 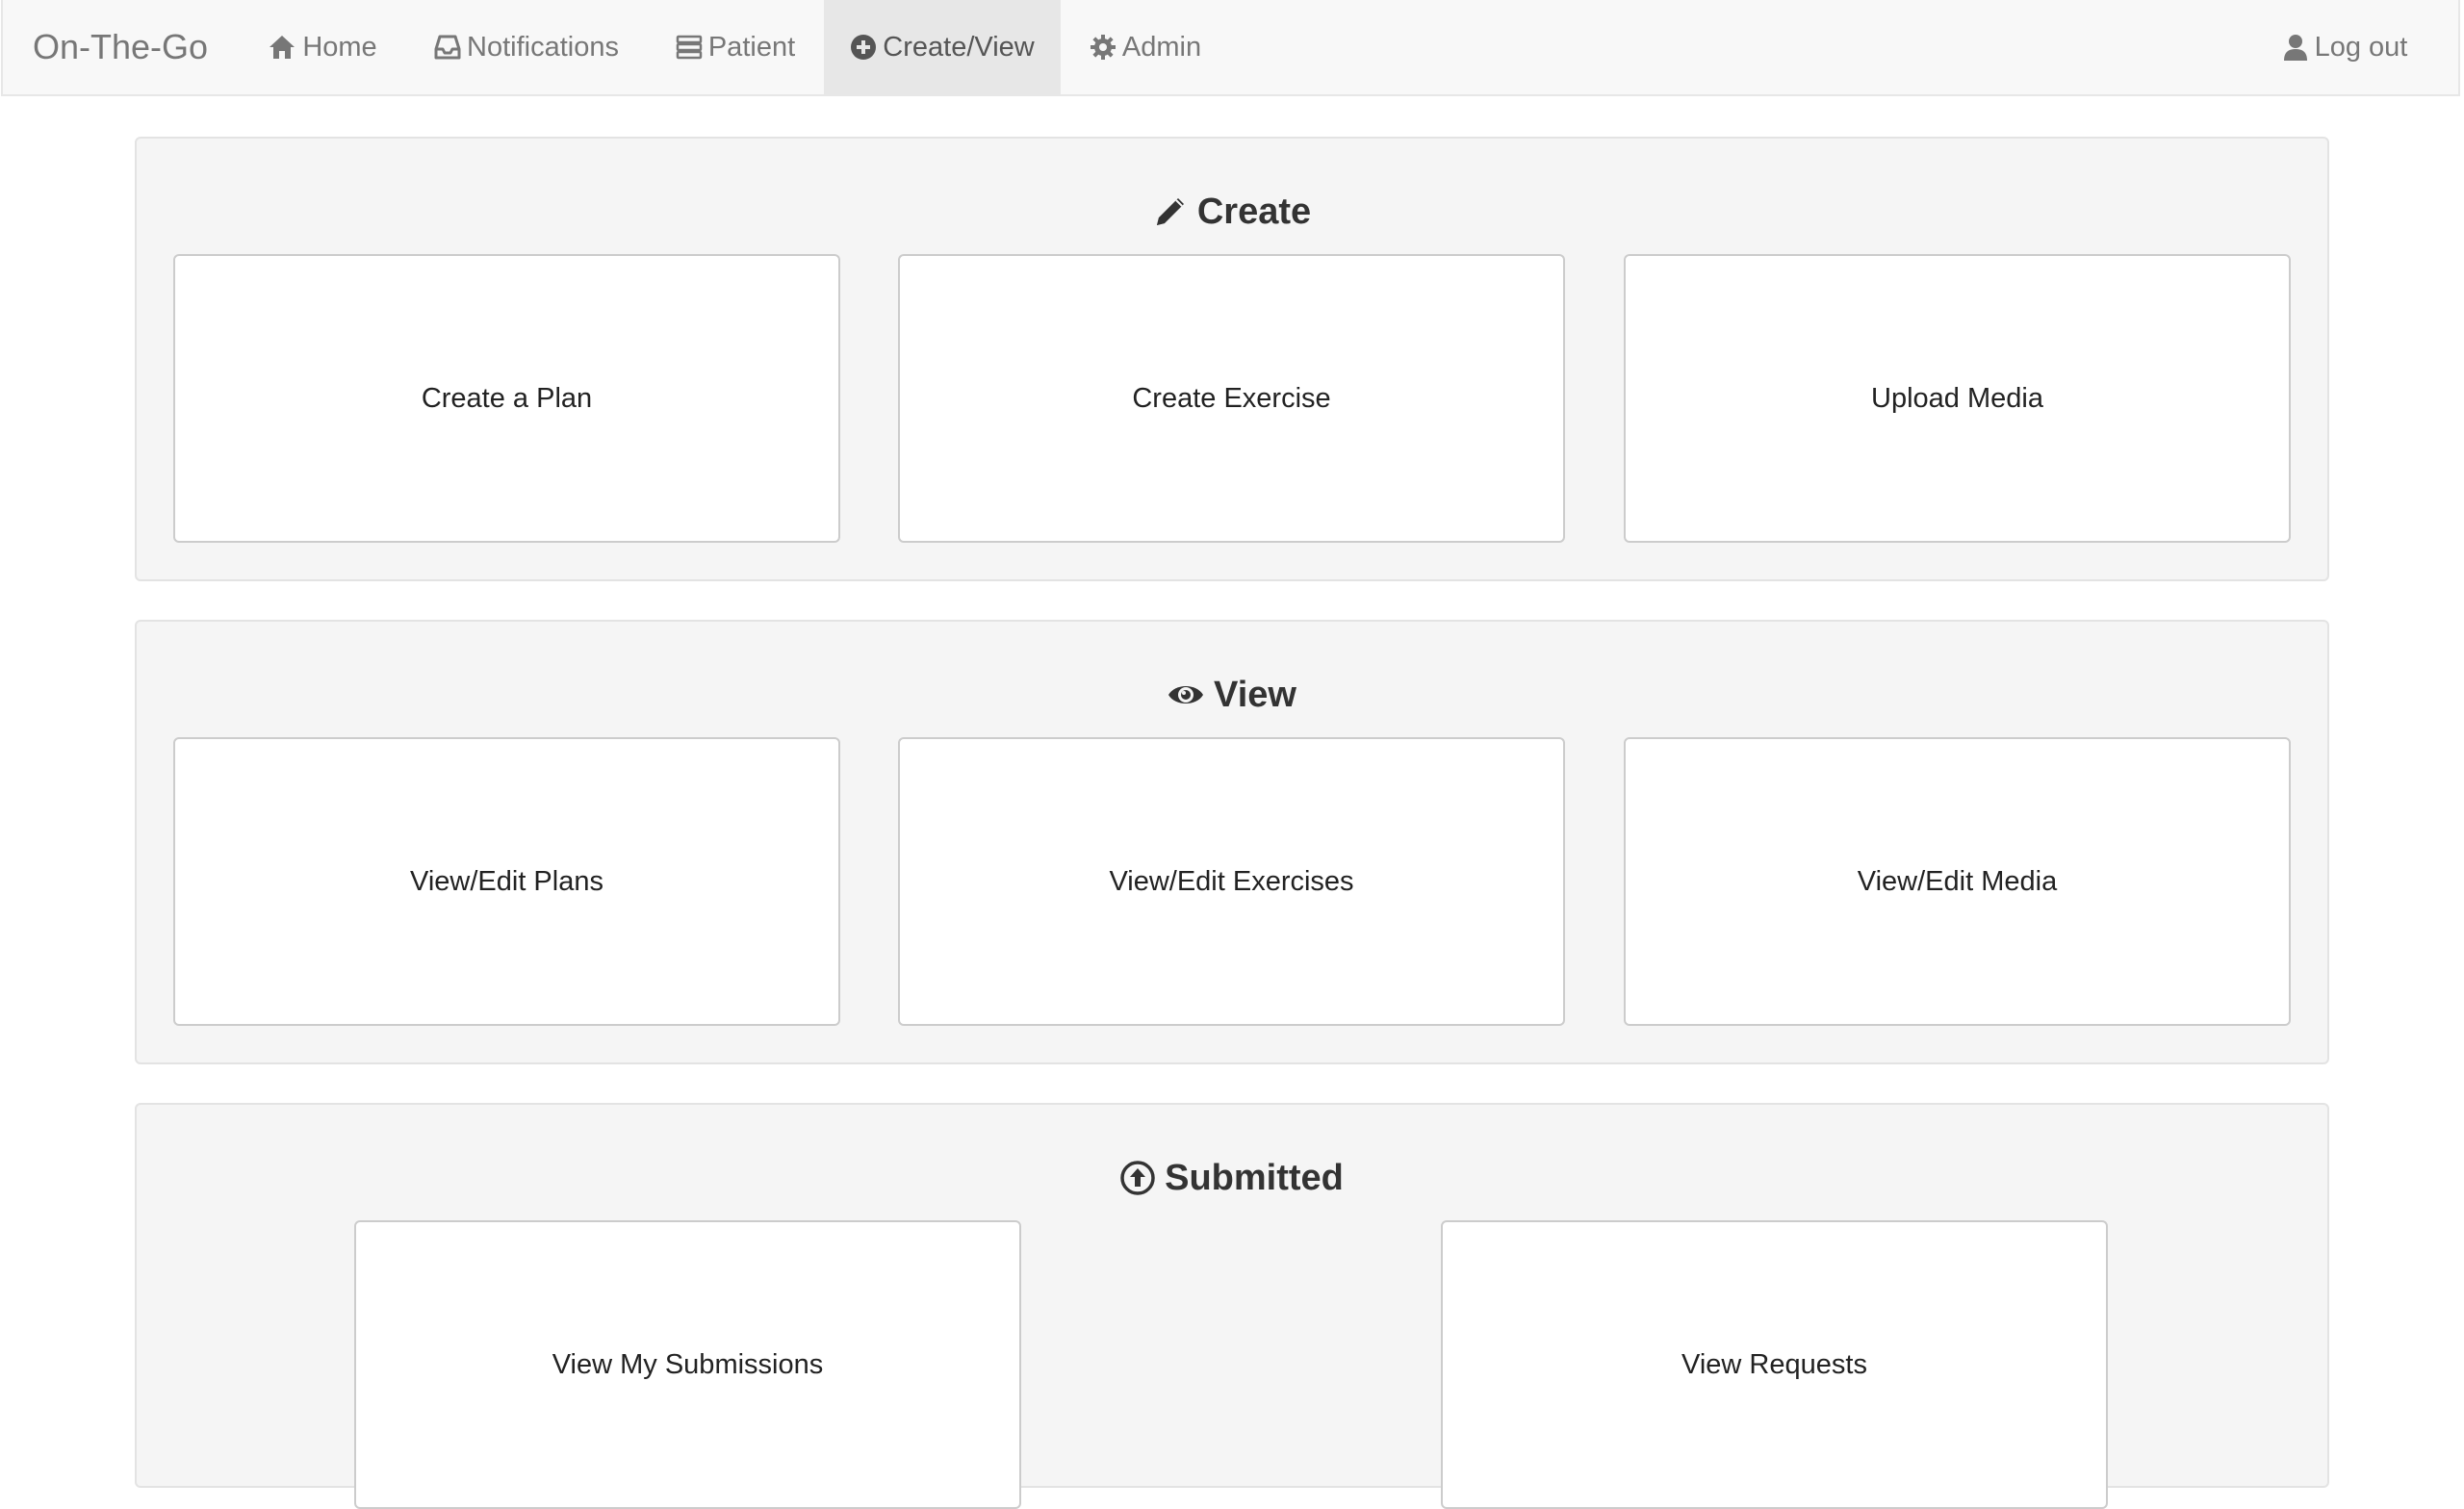 What do you see at coordinates (1103, 47) in the screenshot?
I see `gear-icon` at bounding box center [1103, 47].